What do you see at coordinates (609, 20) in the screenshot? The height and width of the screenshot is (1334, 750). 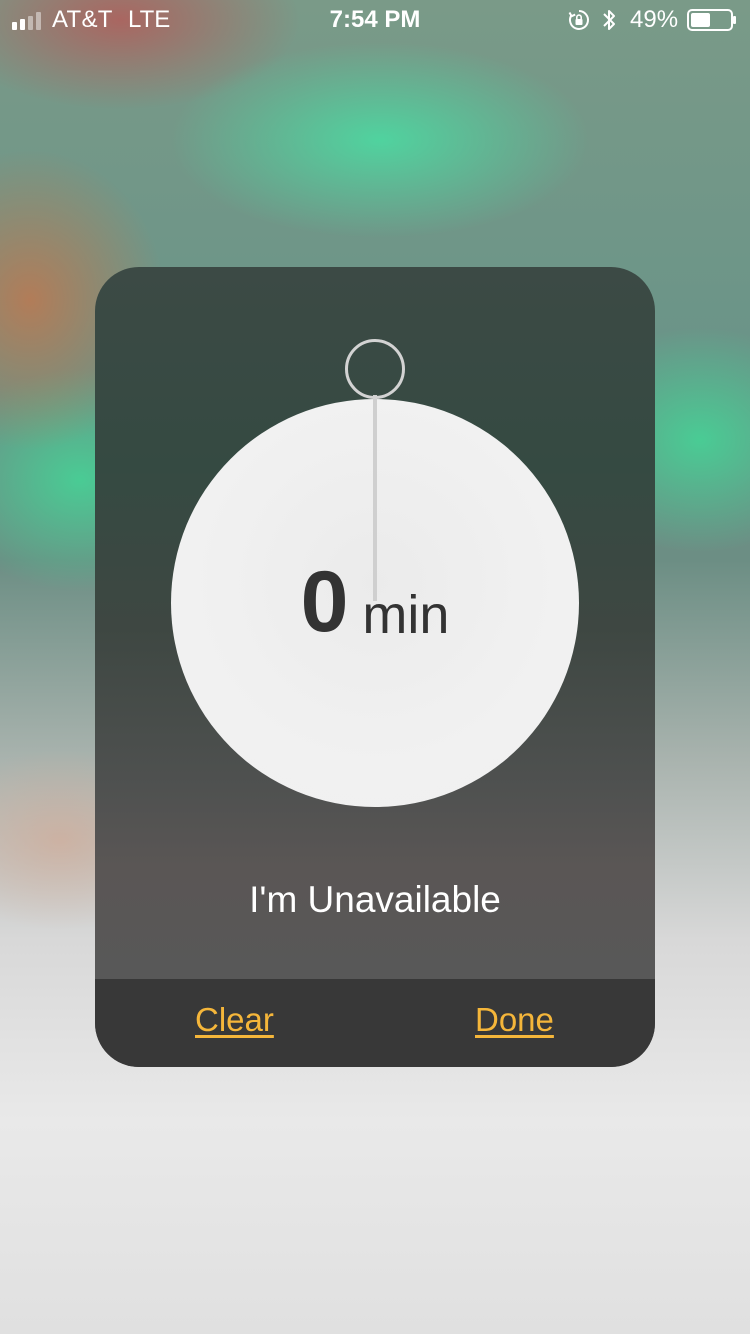 I see `bluetooth-icon` at bounding box center [609, 20].